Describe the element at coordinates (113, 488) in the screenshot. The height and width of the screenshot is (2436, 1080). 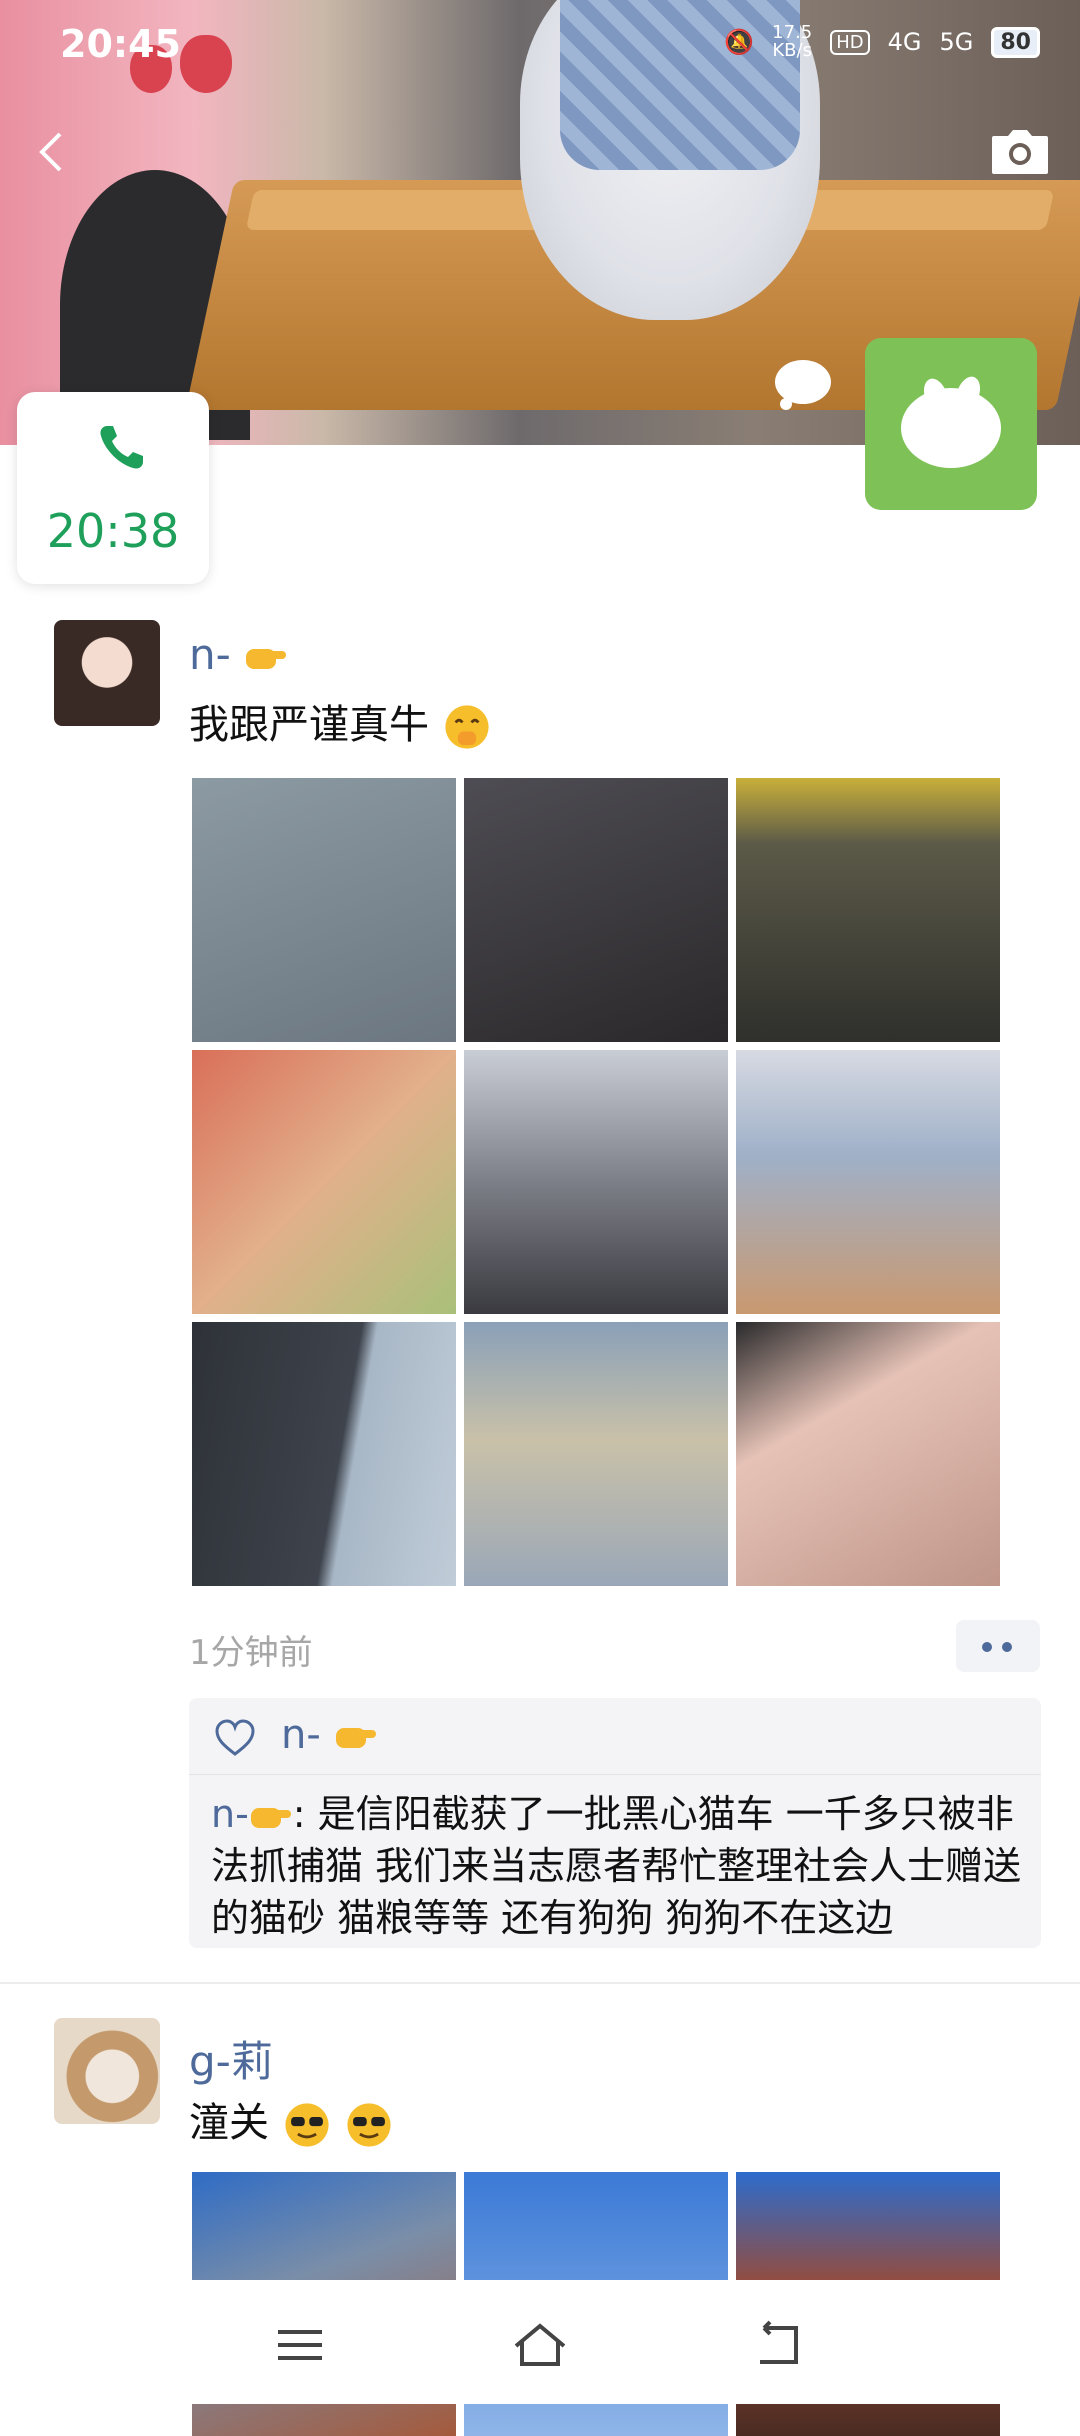
I see `voice-call-card: 20:38` at that location.